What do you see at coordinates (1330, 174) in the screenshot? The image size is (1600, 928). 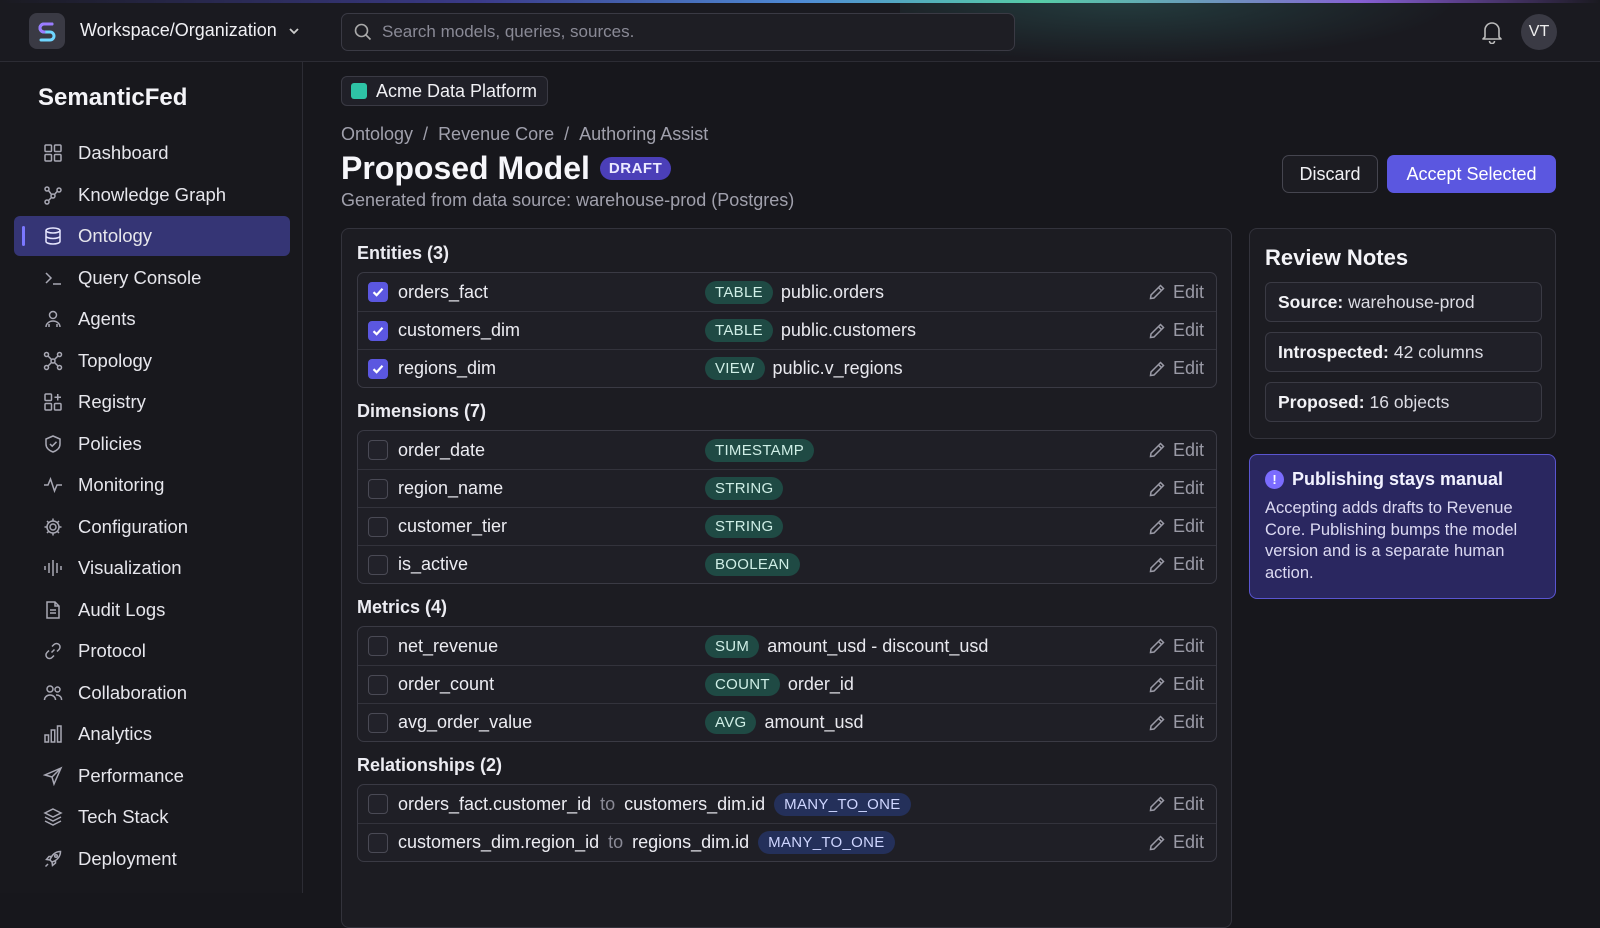 I see `discard-button: Discard` at bounding box center [1330, 174].